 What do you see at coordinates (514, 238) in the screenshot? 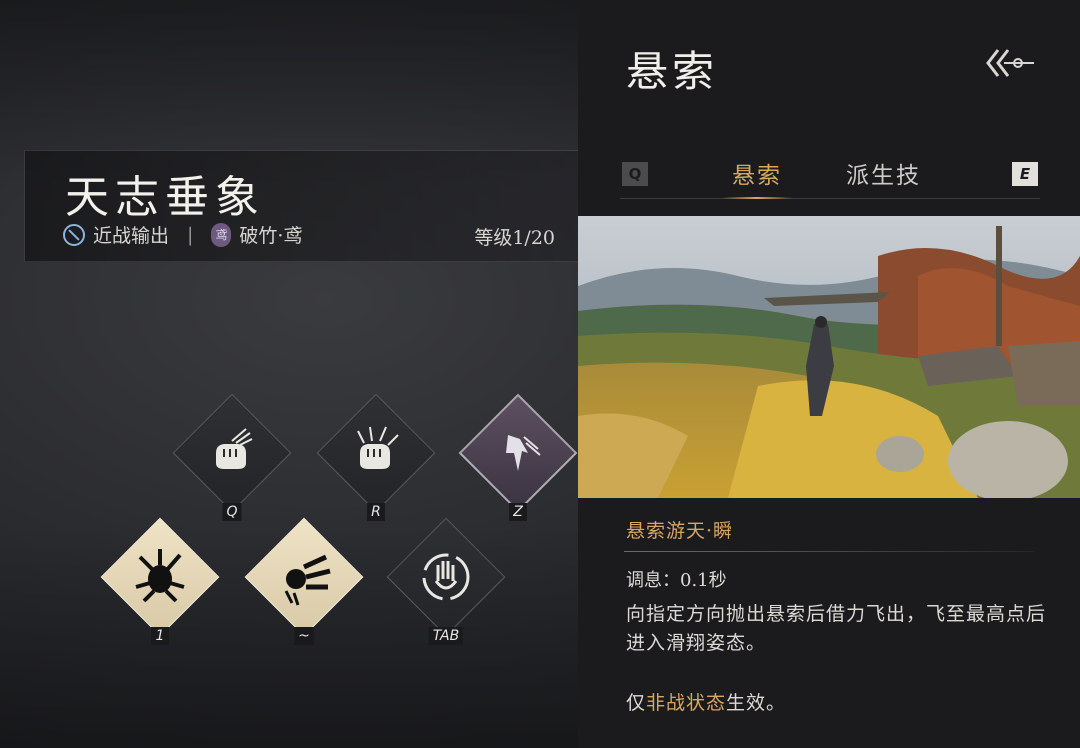
I see `weapon-level: 等级1/20` at bounding box center [514, 238].